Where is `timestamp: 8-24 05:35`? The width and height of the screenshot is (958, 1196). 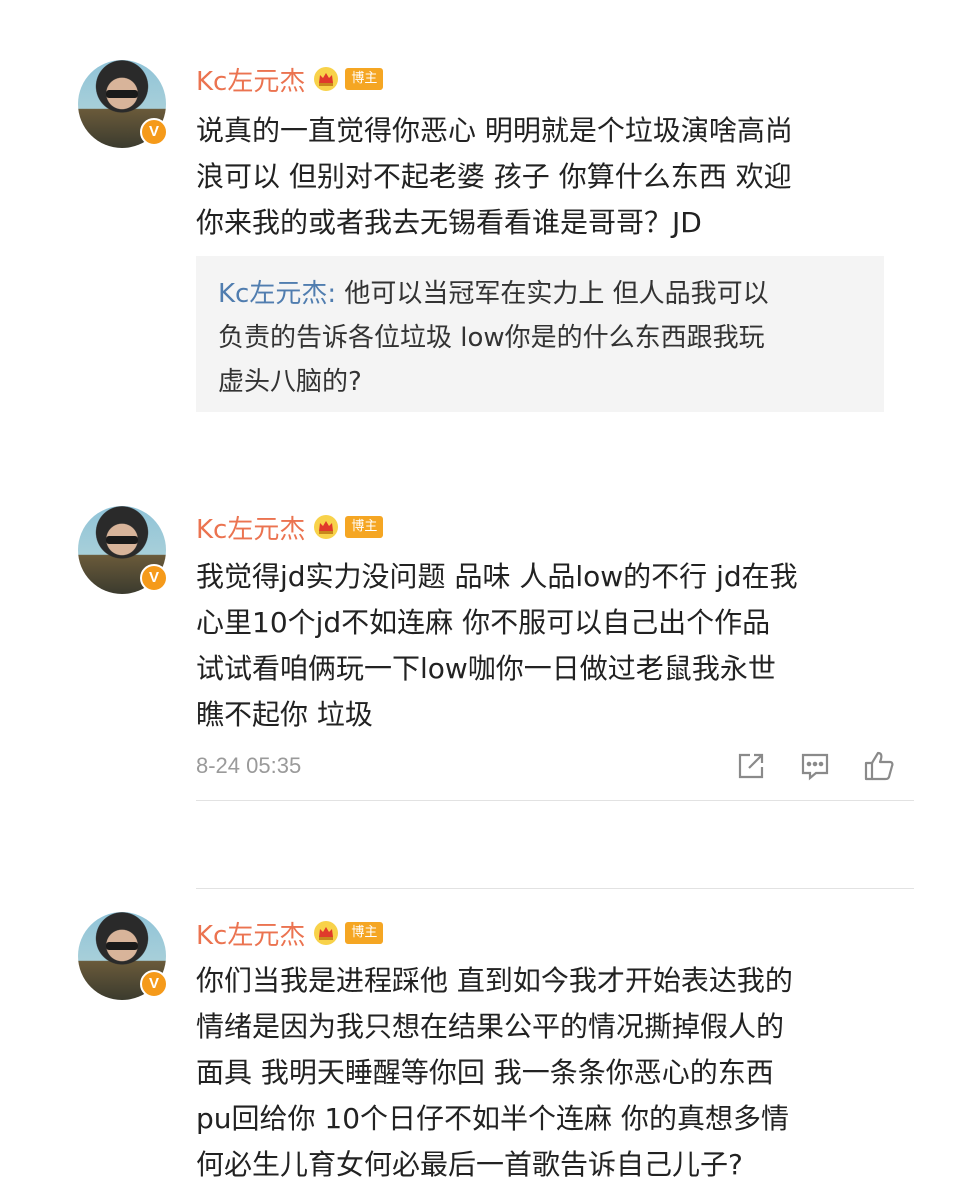 timestamp: 8-24 05:35 is located at coordinates (249, 765).